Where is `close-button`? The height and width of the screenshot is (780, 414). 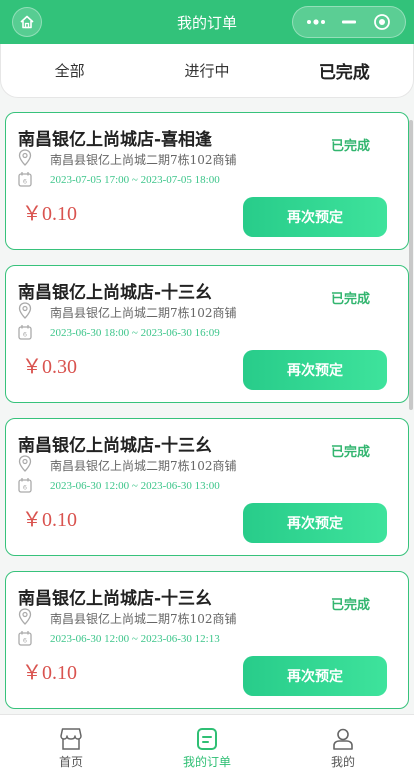 close-button is located at coordinates (382, 22).